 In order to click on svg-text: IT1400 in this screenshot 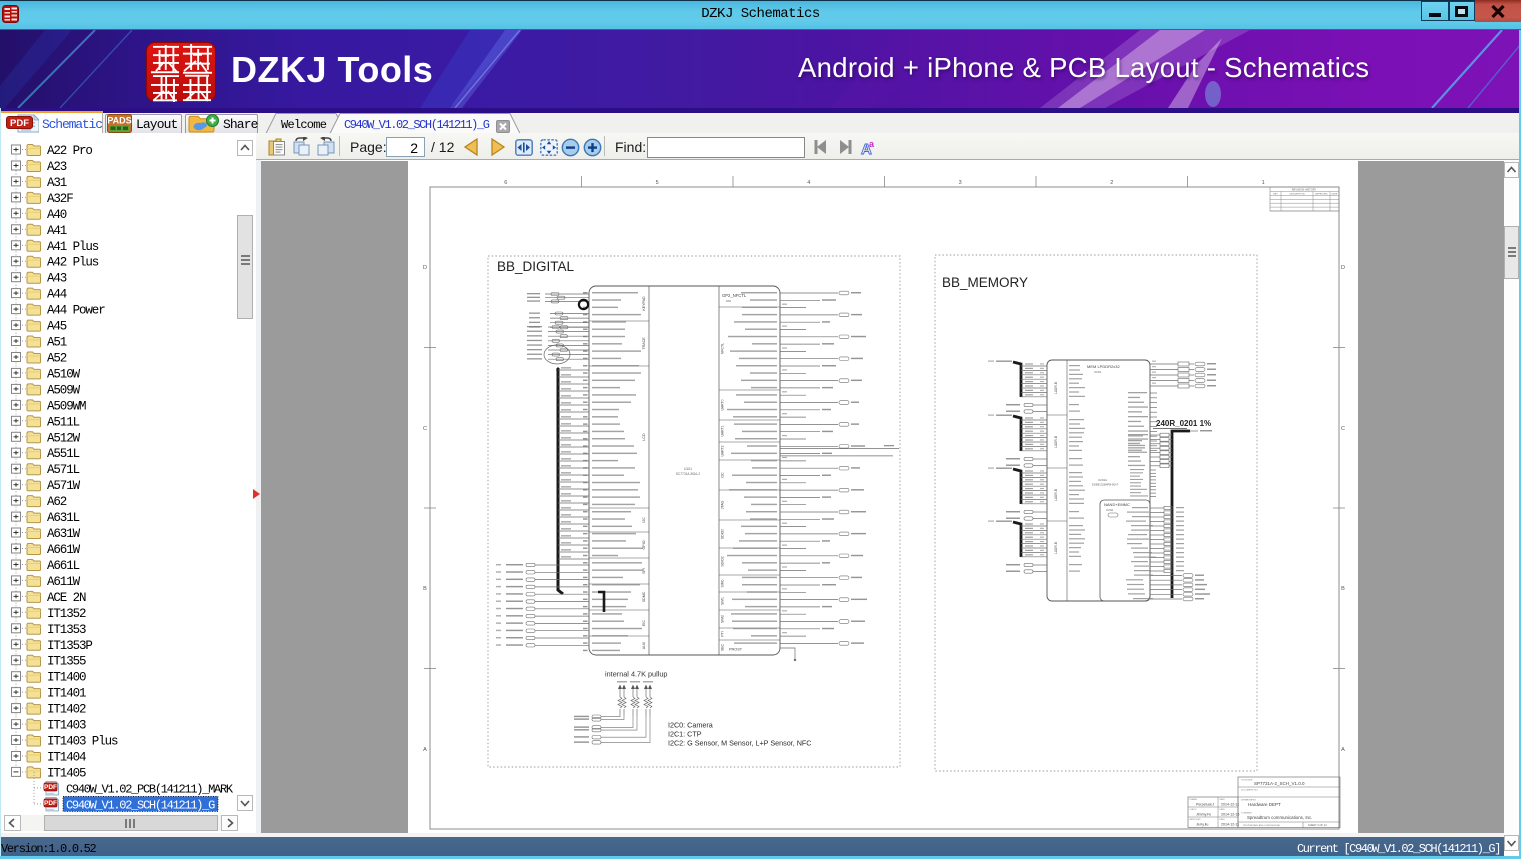, I will do `click(66, 678)`.